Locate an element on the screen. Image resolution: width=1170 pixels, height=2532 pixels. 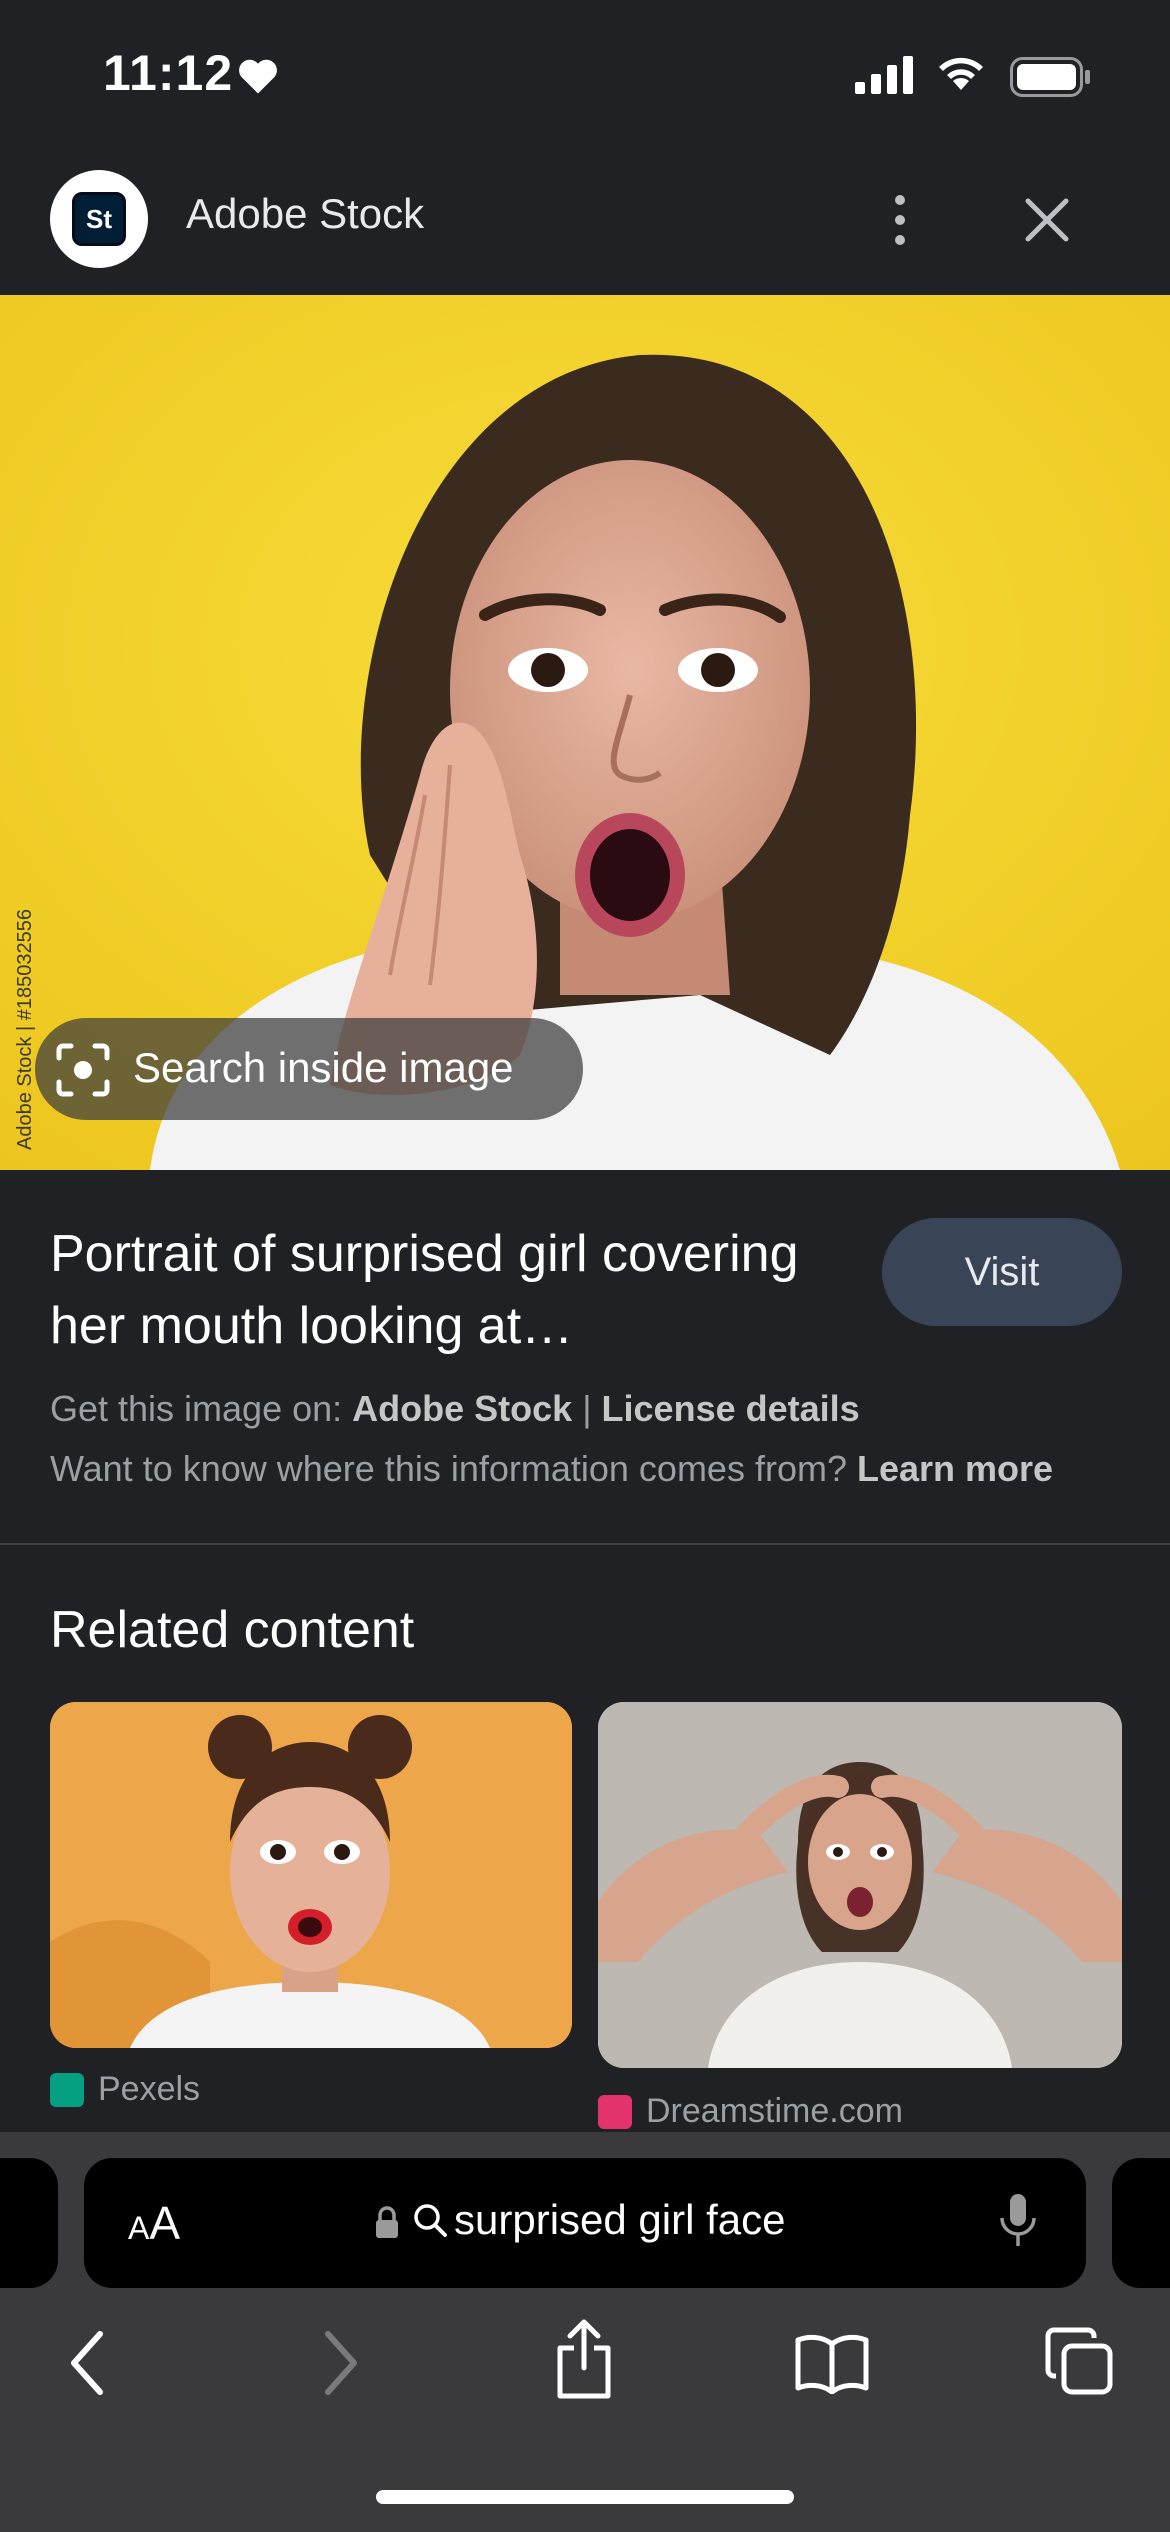
microphone-icon is located at coordinates (1018, 2221).